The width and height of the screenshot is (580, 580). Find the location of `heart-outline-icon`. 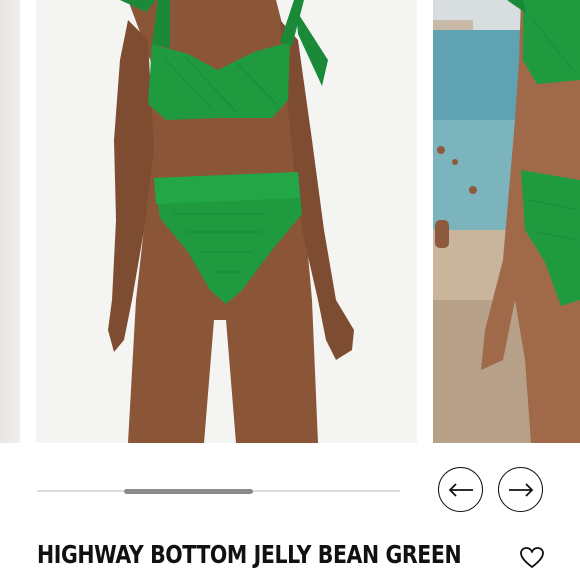

heart-outline-icon is located at coordinates (532, 557).